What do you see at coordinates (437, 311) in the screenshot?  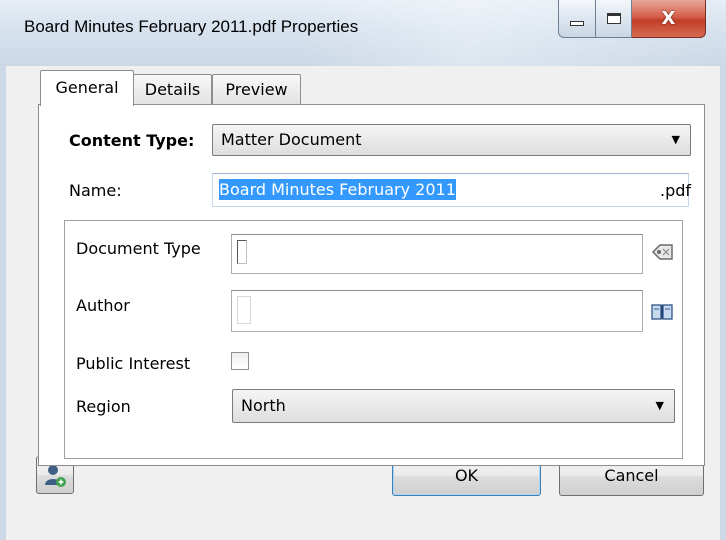 I see `author-input` at bounding box center [437, 311].